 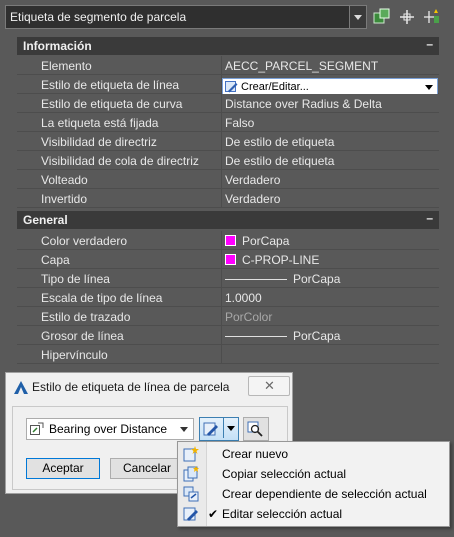 I want to click on close-icon: ✕, so click(x=269, y=385).